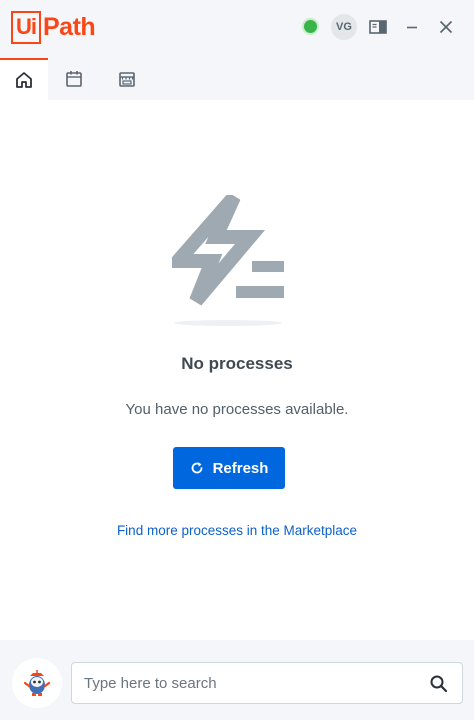  I want to click on user-avatar: VG, so click(344, 27).